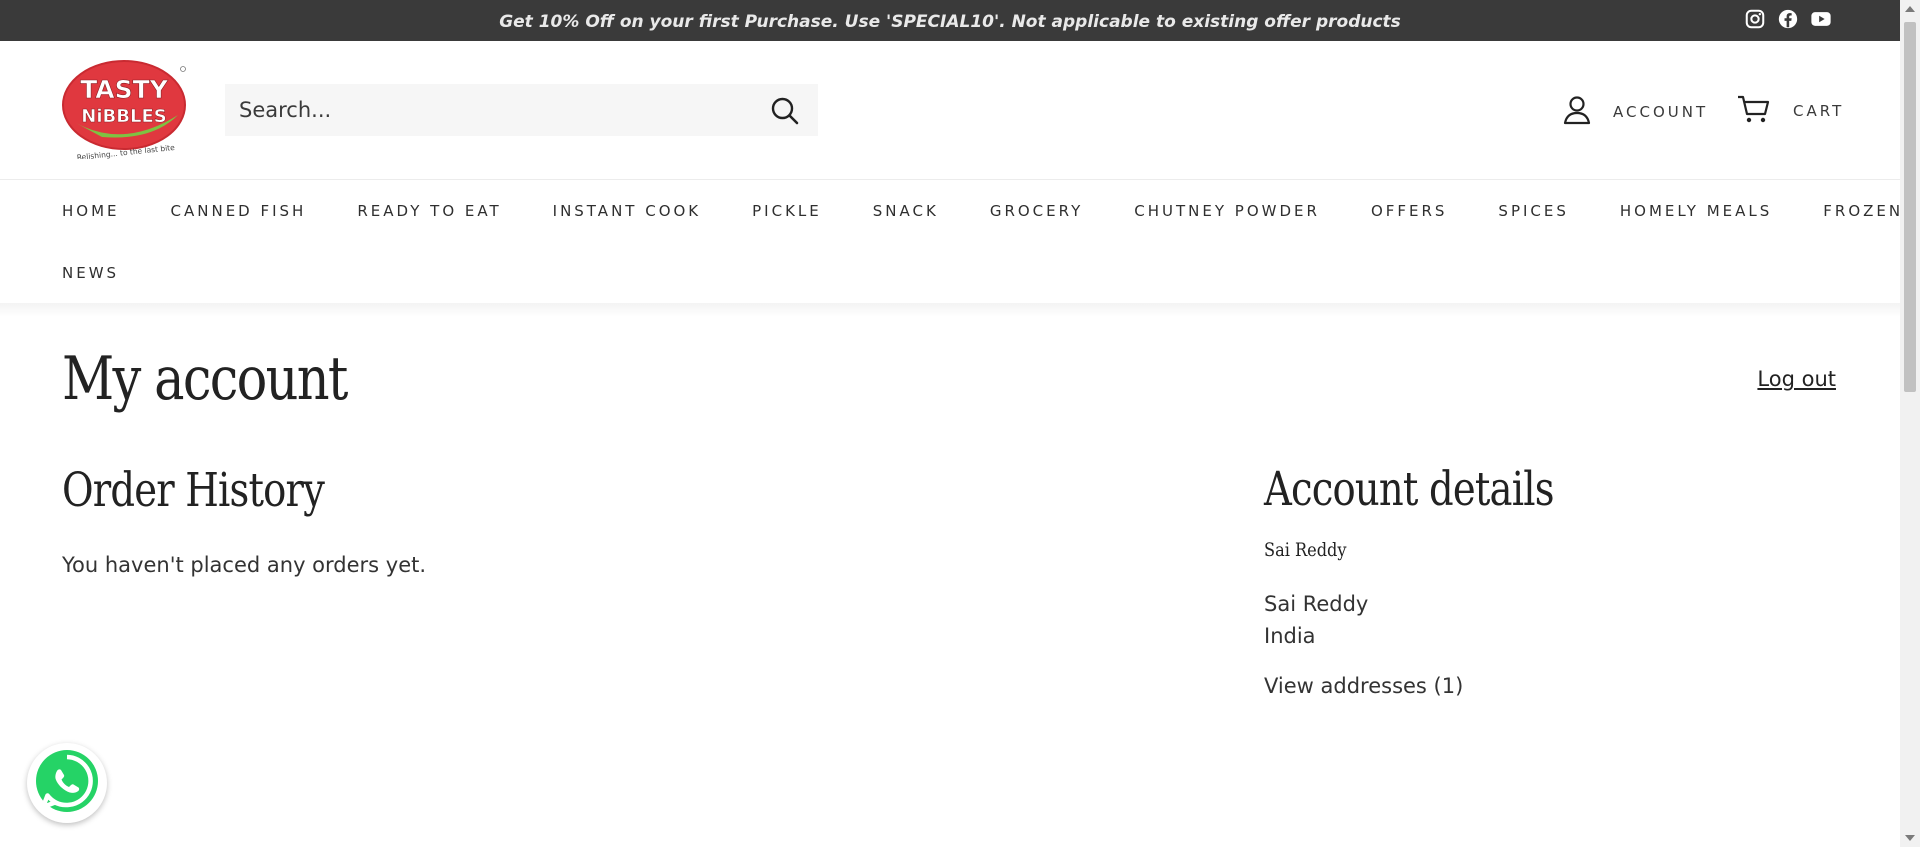 The height and width of the screenshot is (847, 1920). What do you see at coordinates (193, 490) in the screenshot?
I see `order-history-heading: Order History` at bounding box center [193, 490].